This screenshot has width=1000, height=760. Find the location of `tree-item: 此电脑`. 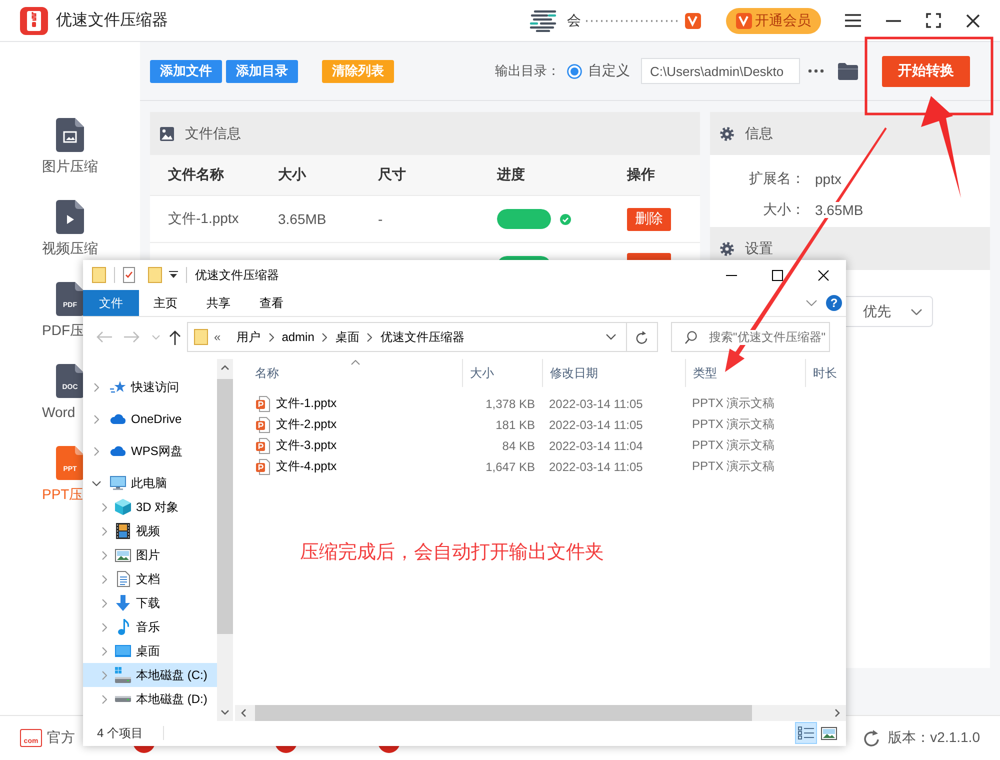

tree-item: 此电脑 is located at coordinates (150, 483).